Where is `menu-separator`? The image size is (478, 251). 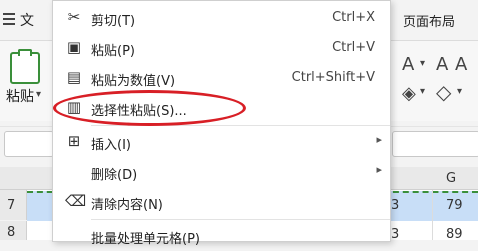
menu-separator is located at coordinates (240, 219).